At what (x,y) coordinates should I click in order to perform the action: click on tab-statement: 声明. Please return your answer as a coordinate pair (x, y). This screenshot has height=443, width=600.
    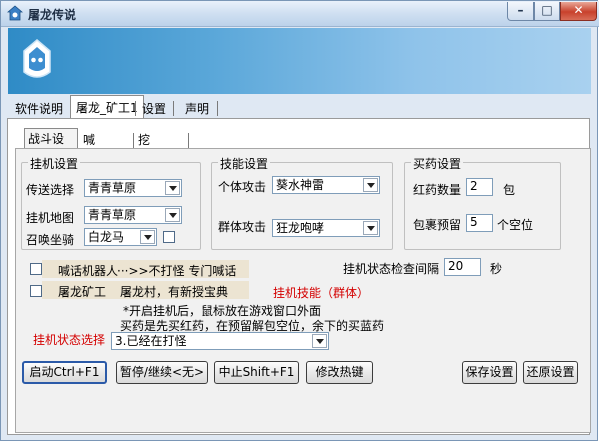
    Looking at the image, I should click on (197, 109).